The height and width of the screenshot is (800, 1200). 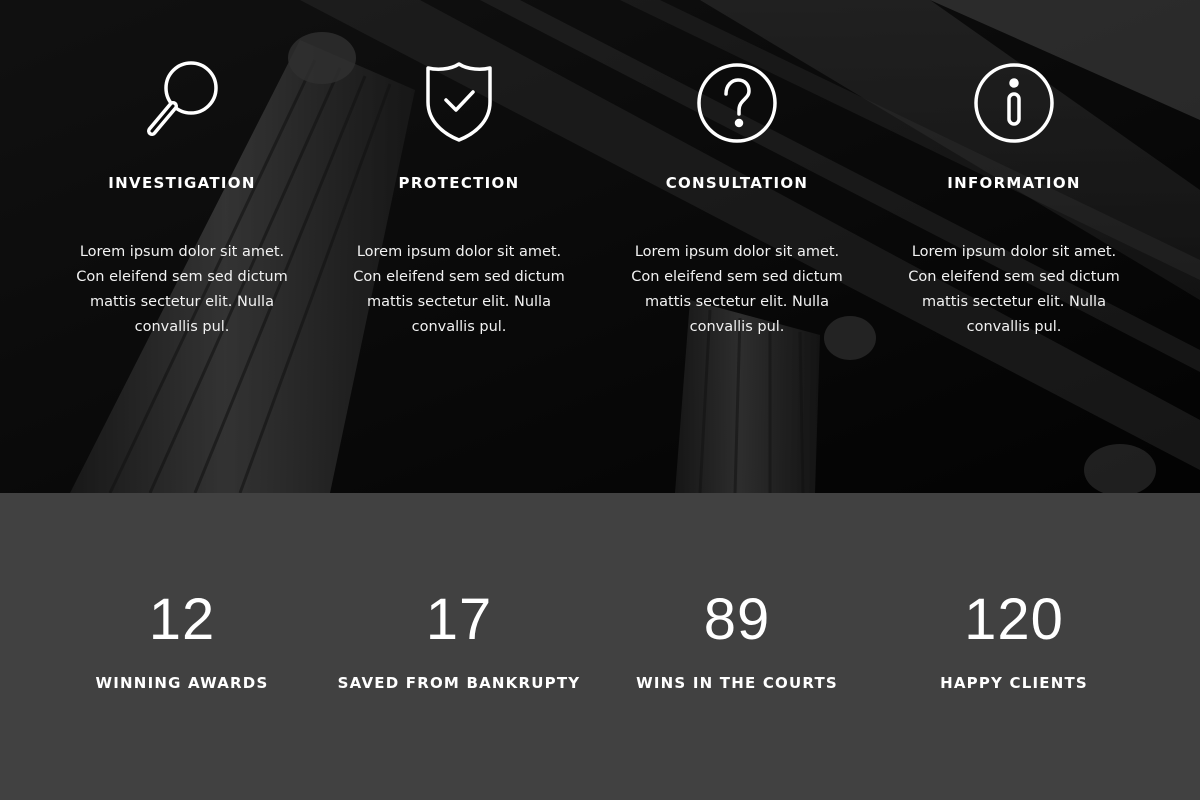 I want to click on service-title: INVESTIGATION, so click(x=182, y=183).